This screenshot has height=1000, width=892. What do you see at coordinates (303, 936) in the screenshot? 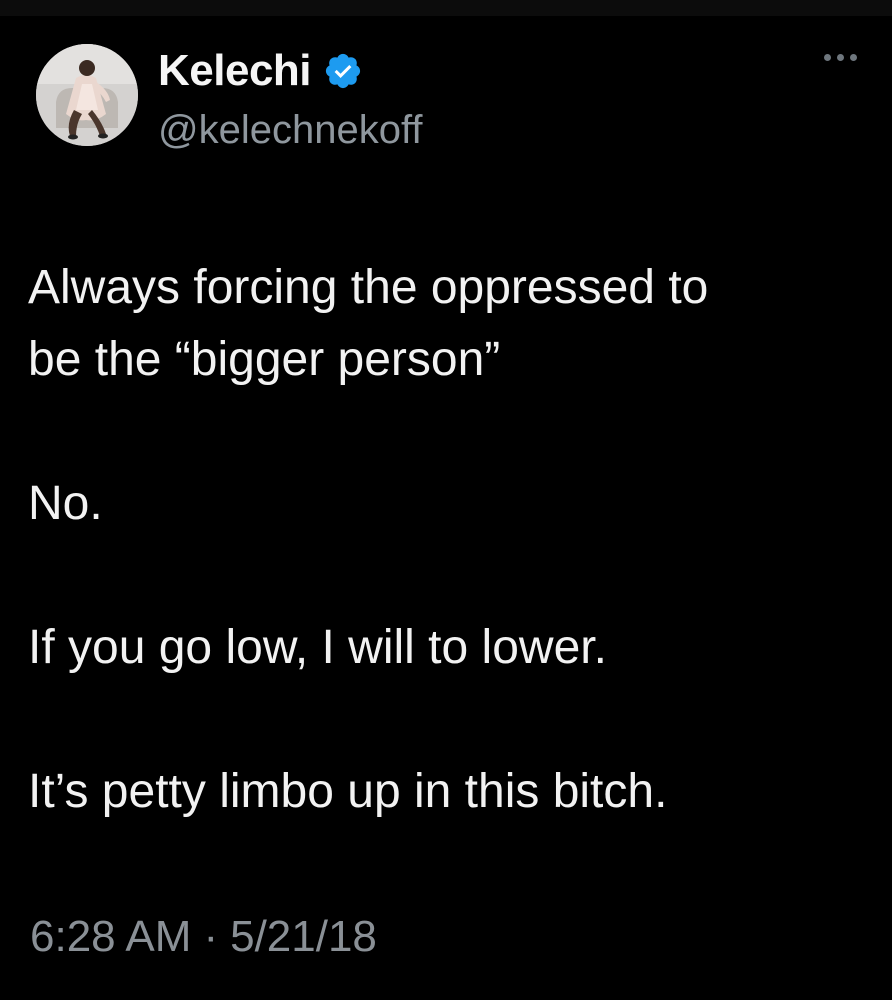
I see `tweet-date: 5/21/18` at bounding box center [303, 936].